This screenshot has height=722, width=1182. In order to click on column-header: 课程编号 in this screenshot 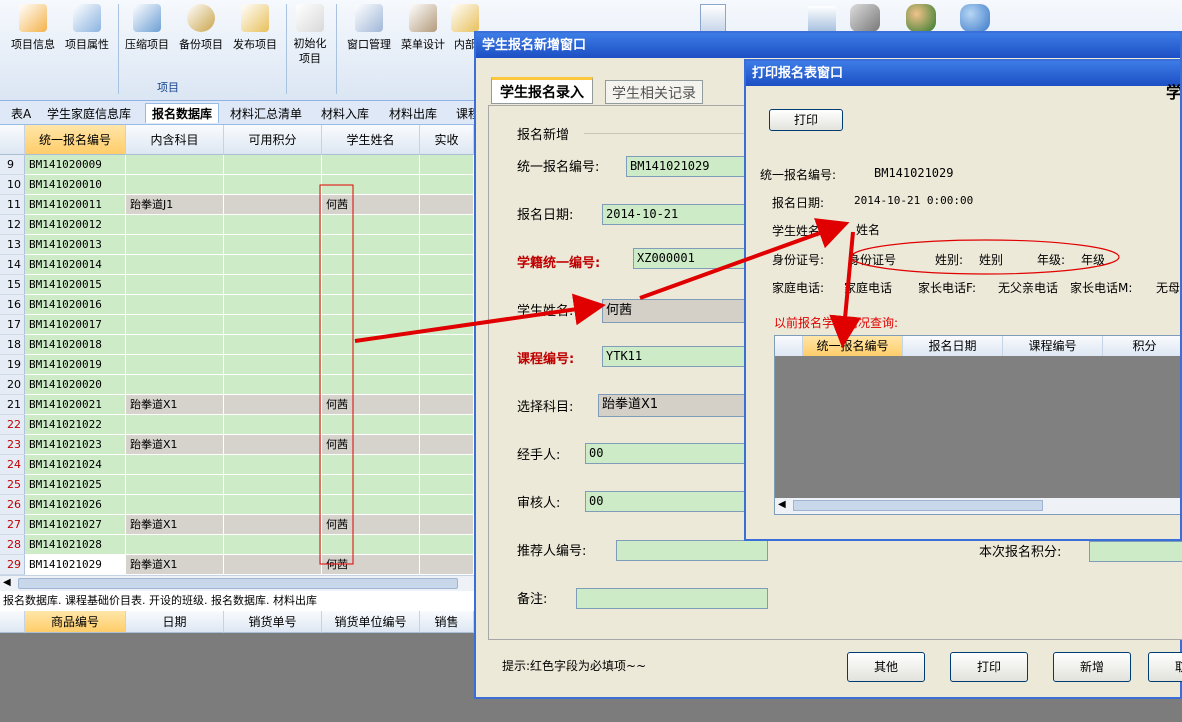, I will do `click(1053, 346)`.